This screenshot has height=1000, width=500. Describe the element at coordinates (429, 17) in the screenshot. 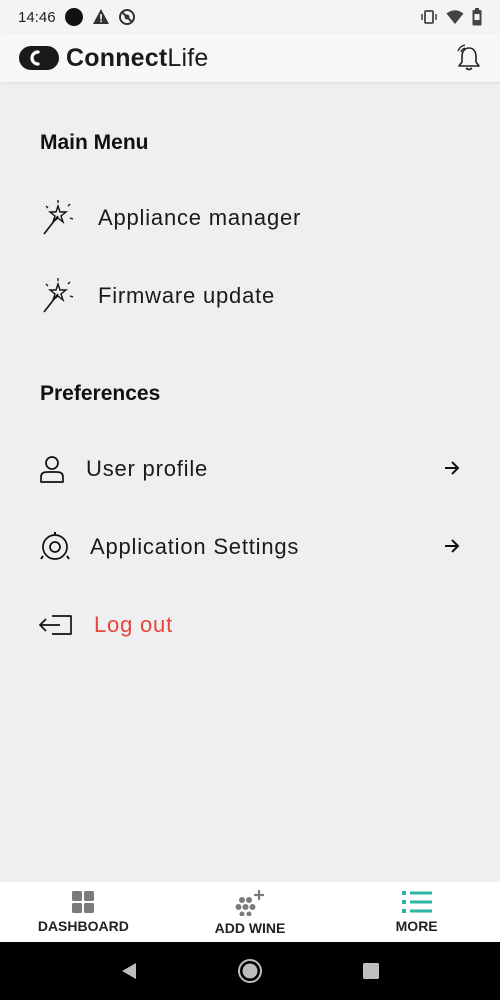

I see `vibrate-icon` at that location.